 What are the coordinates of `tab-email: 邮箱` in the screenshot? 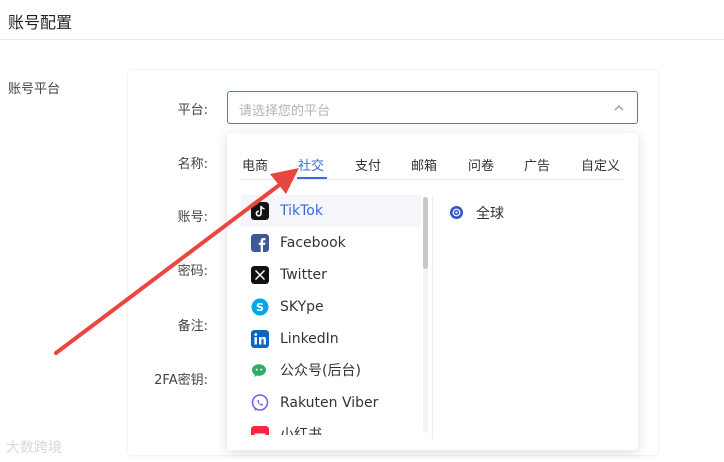 It's located at (424, 164).